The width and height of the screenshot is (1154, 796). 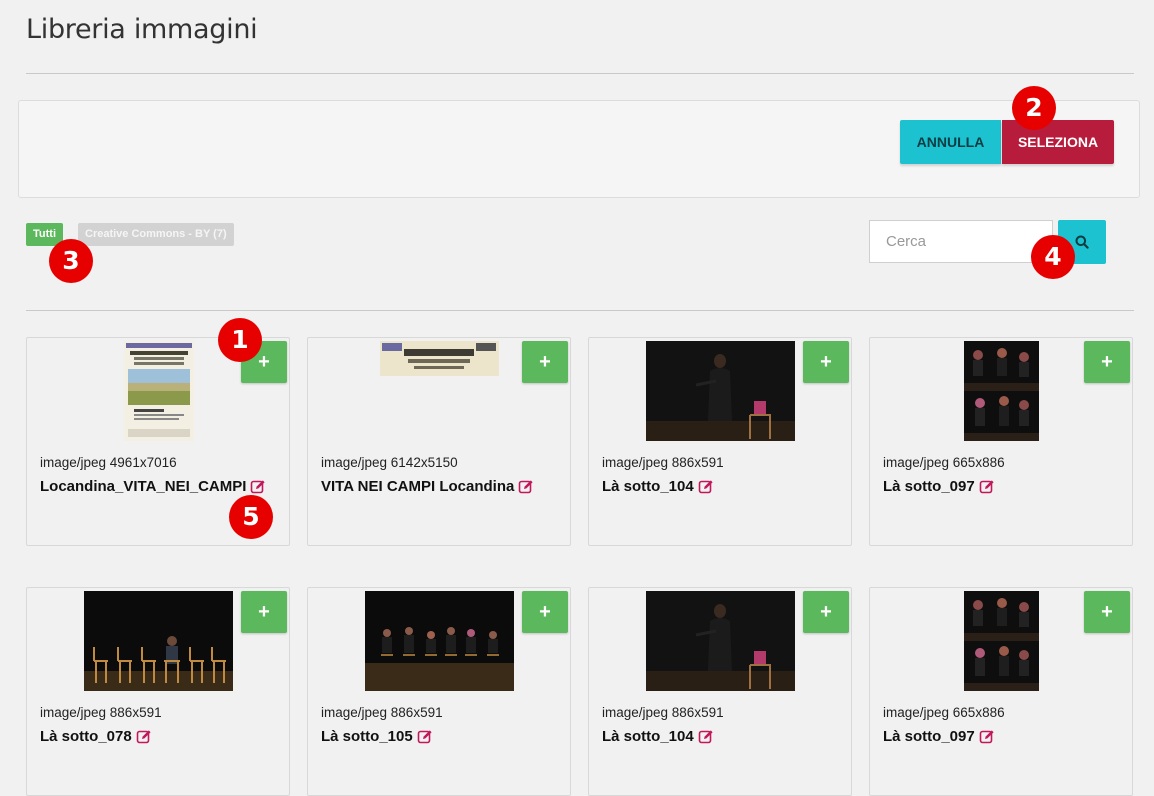 I want to click on select-button: SELEZIONA, so click(x=1058, y=142).